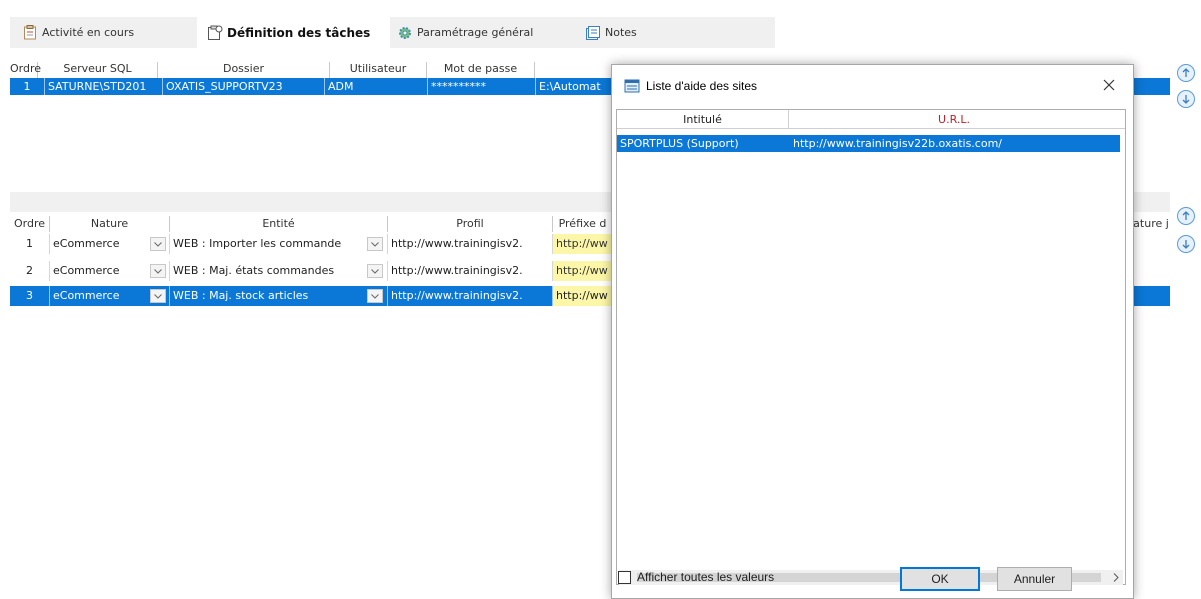 The width and height of the screenshot is (1201, 599). I want to click on ok-button: OK, so click(940, 579).